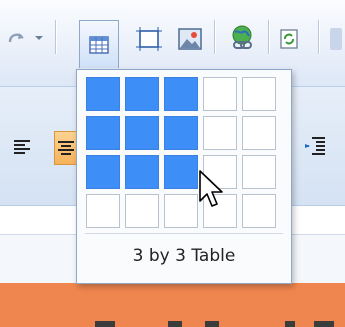 The image size is (345, 327). I want to click on align-left-button, so click(22, 147).